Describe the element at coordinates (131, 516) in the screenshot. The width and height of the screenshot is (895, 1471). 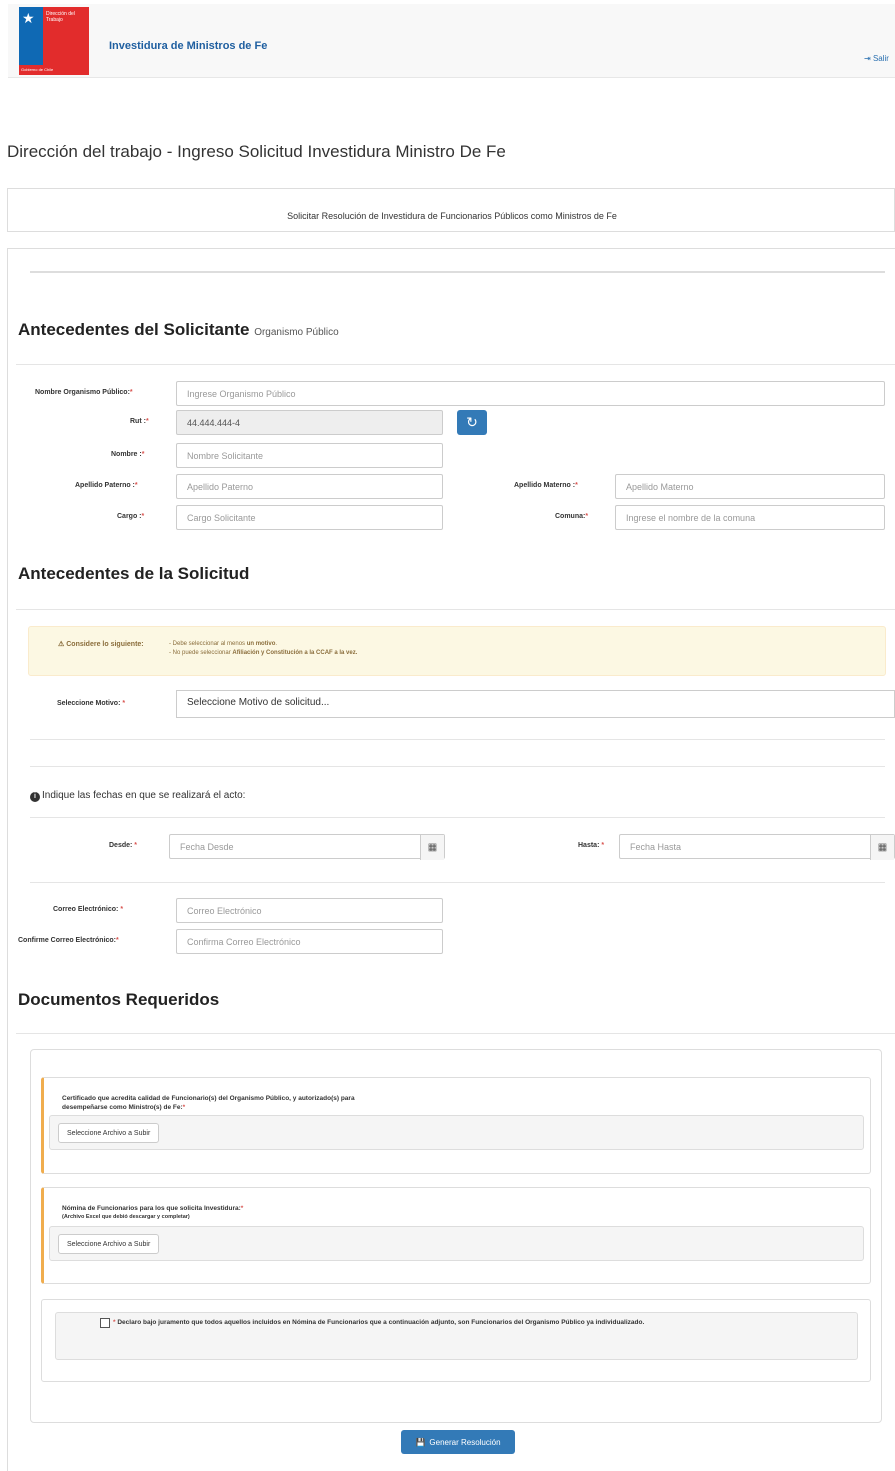
I see `cargo-label: Cargo :*` at that location.